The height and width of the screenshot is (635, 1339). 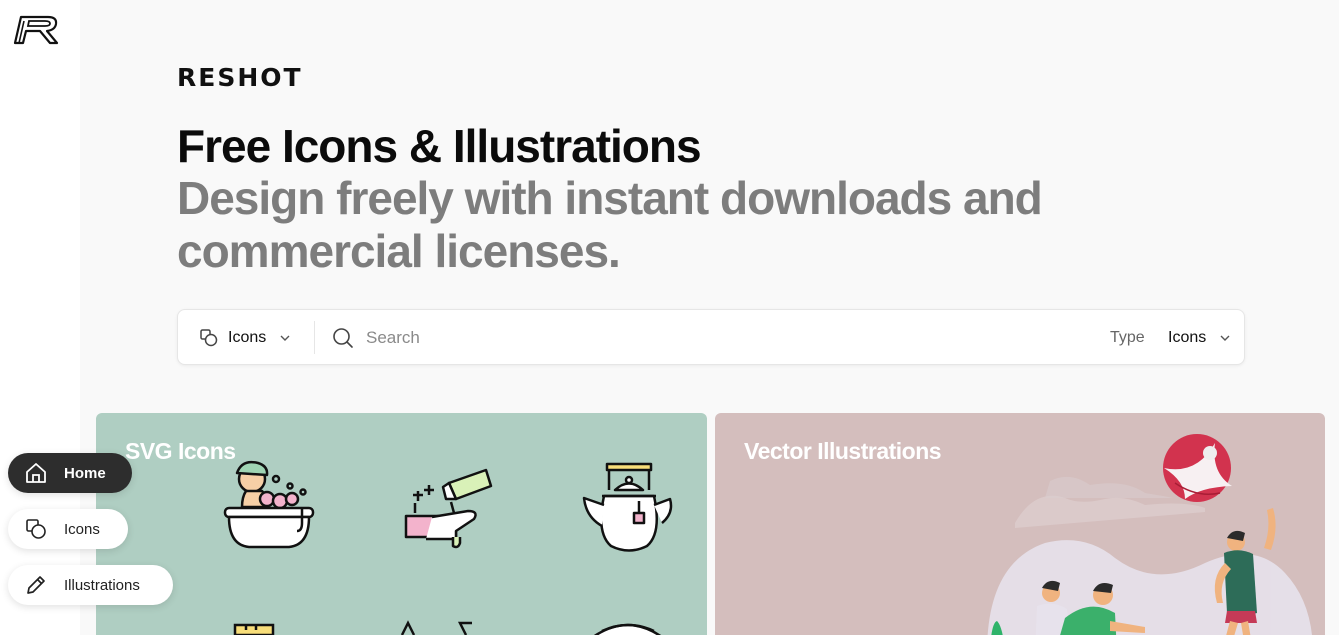 What do you see at coordinates (36, 473) in the screenshot?
I see `home-icon` at bounding box center [36, 473].